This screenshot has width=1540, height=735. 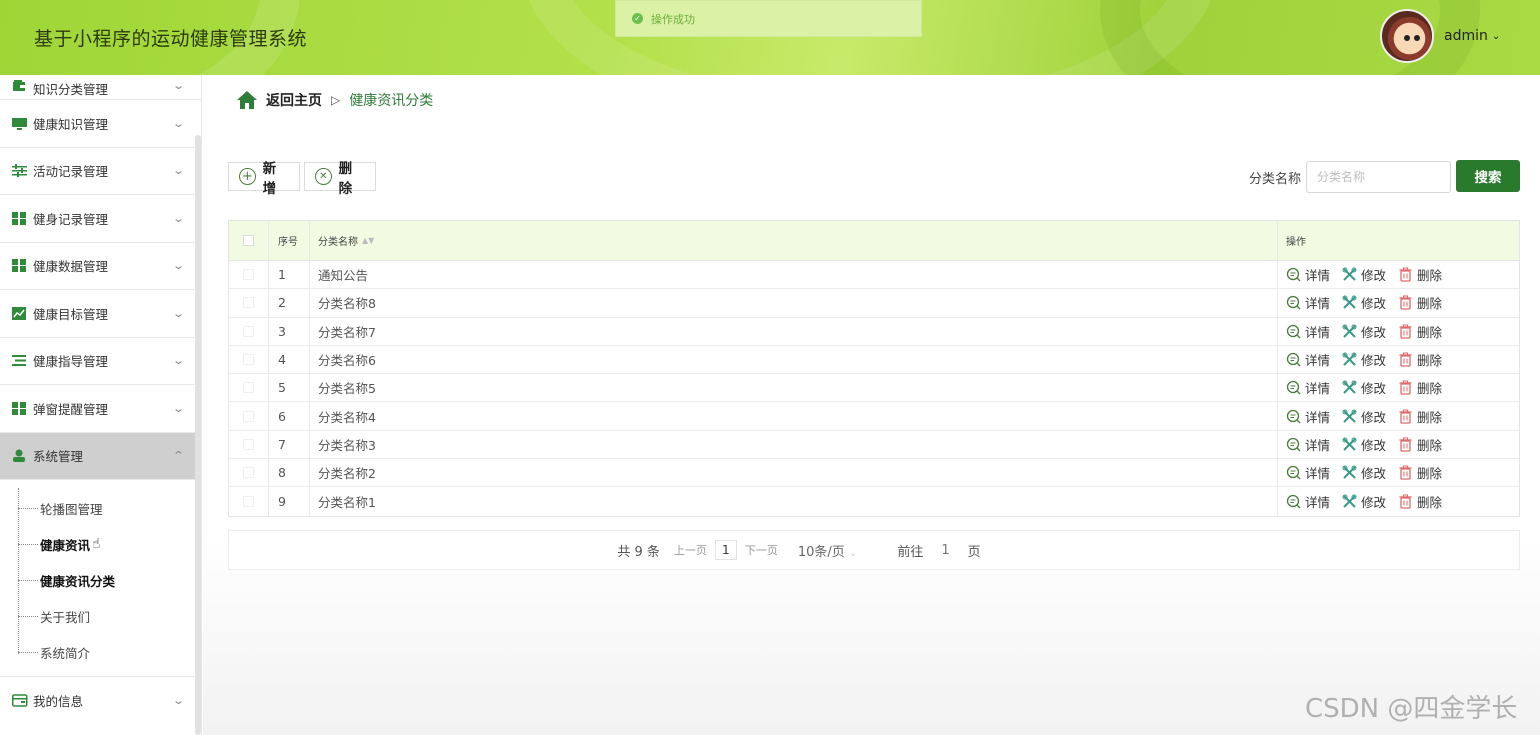 I want to click on row-index: 8, so click(x=289, y=473).